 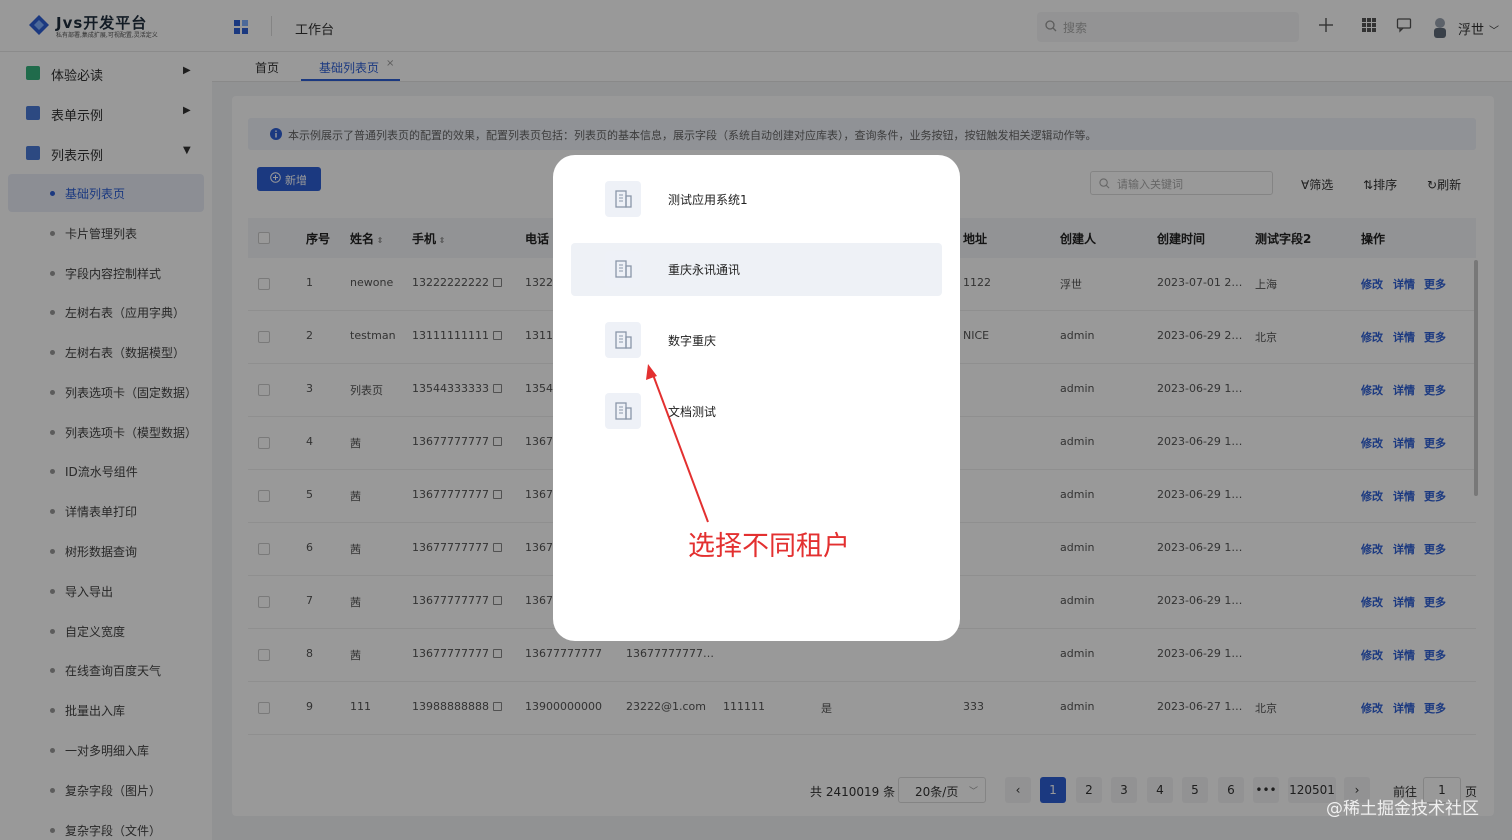 I want to click on annotation-text: 选择不同租户, so click(x=769, y=546).